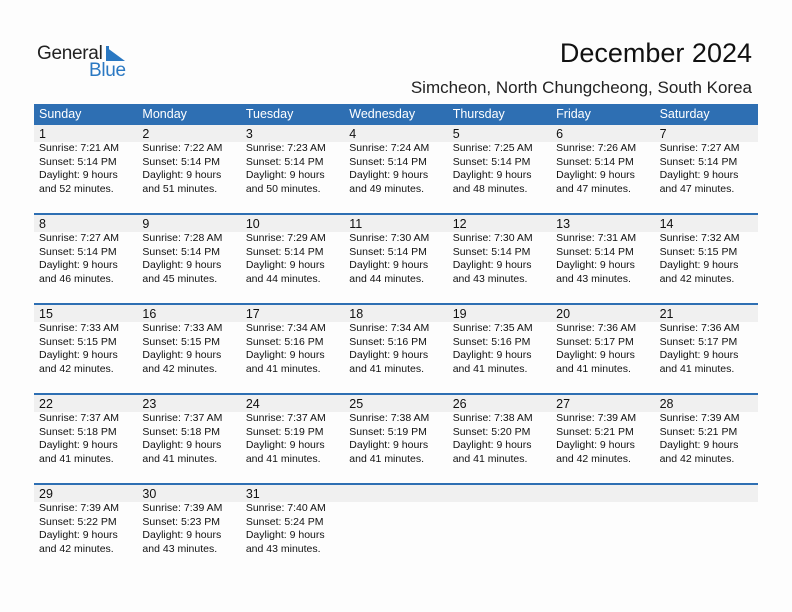  I want to click on sunrise-text: Sunrise: 7:23 AM, so click(285, 148).